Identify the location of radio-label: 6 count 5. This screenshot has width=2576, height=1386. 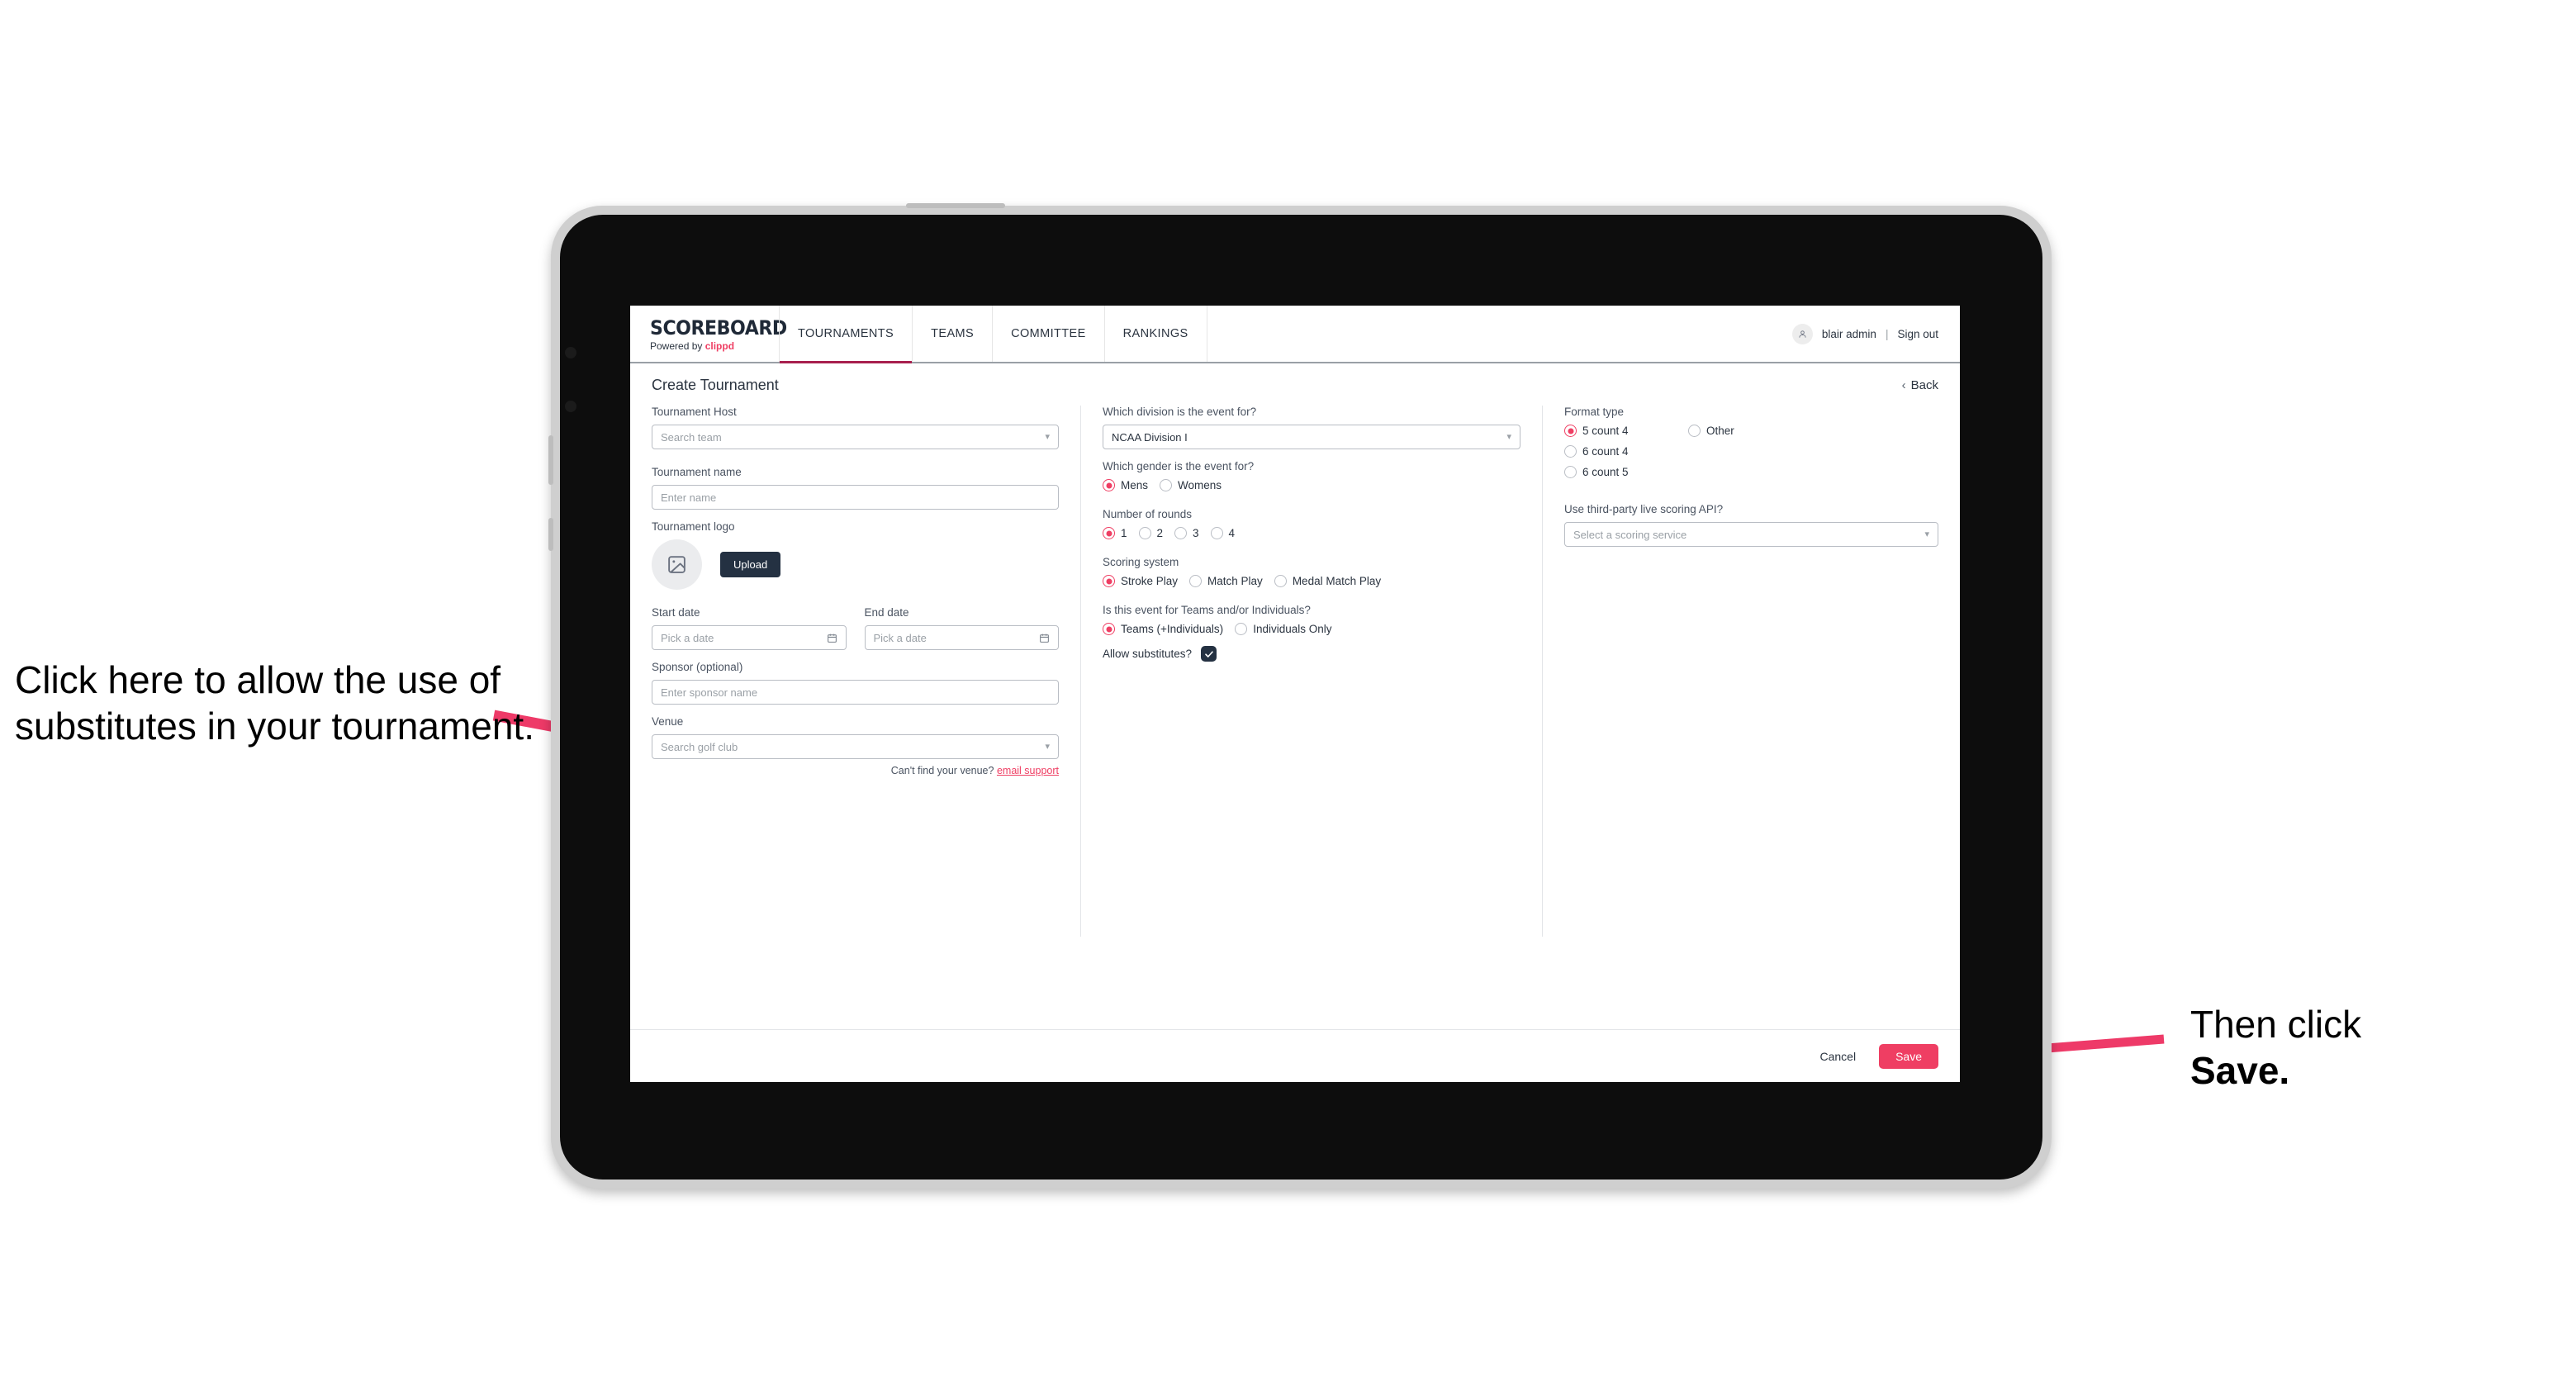
(1605, 472).